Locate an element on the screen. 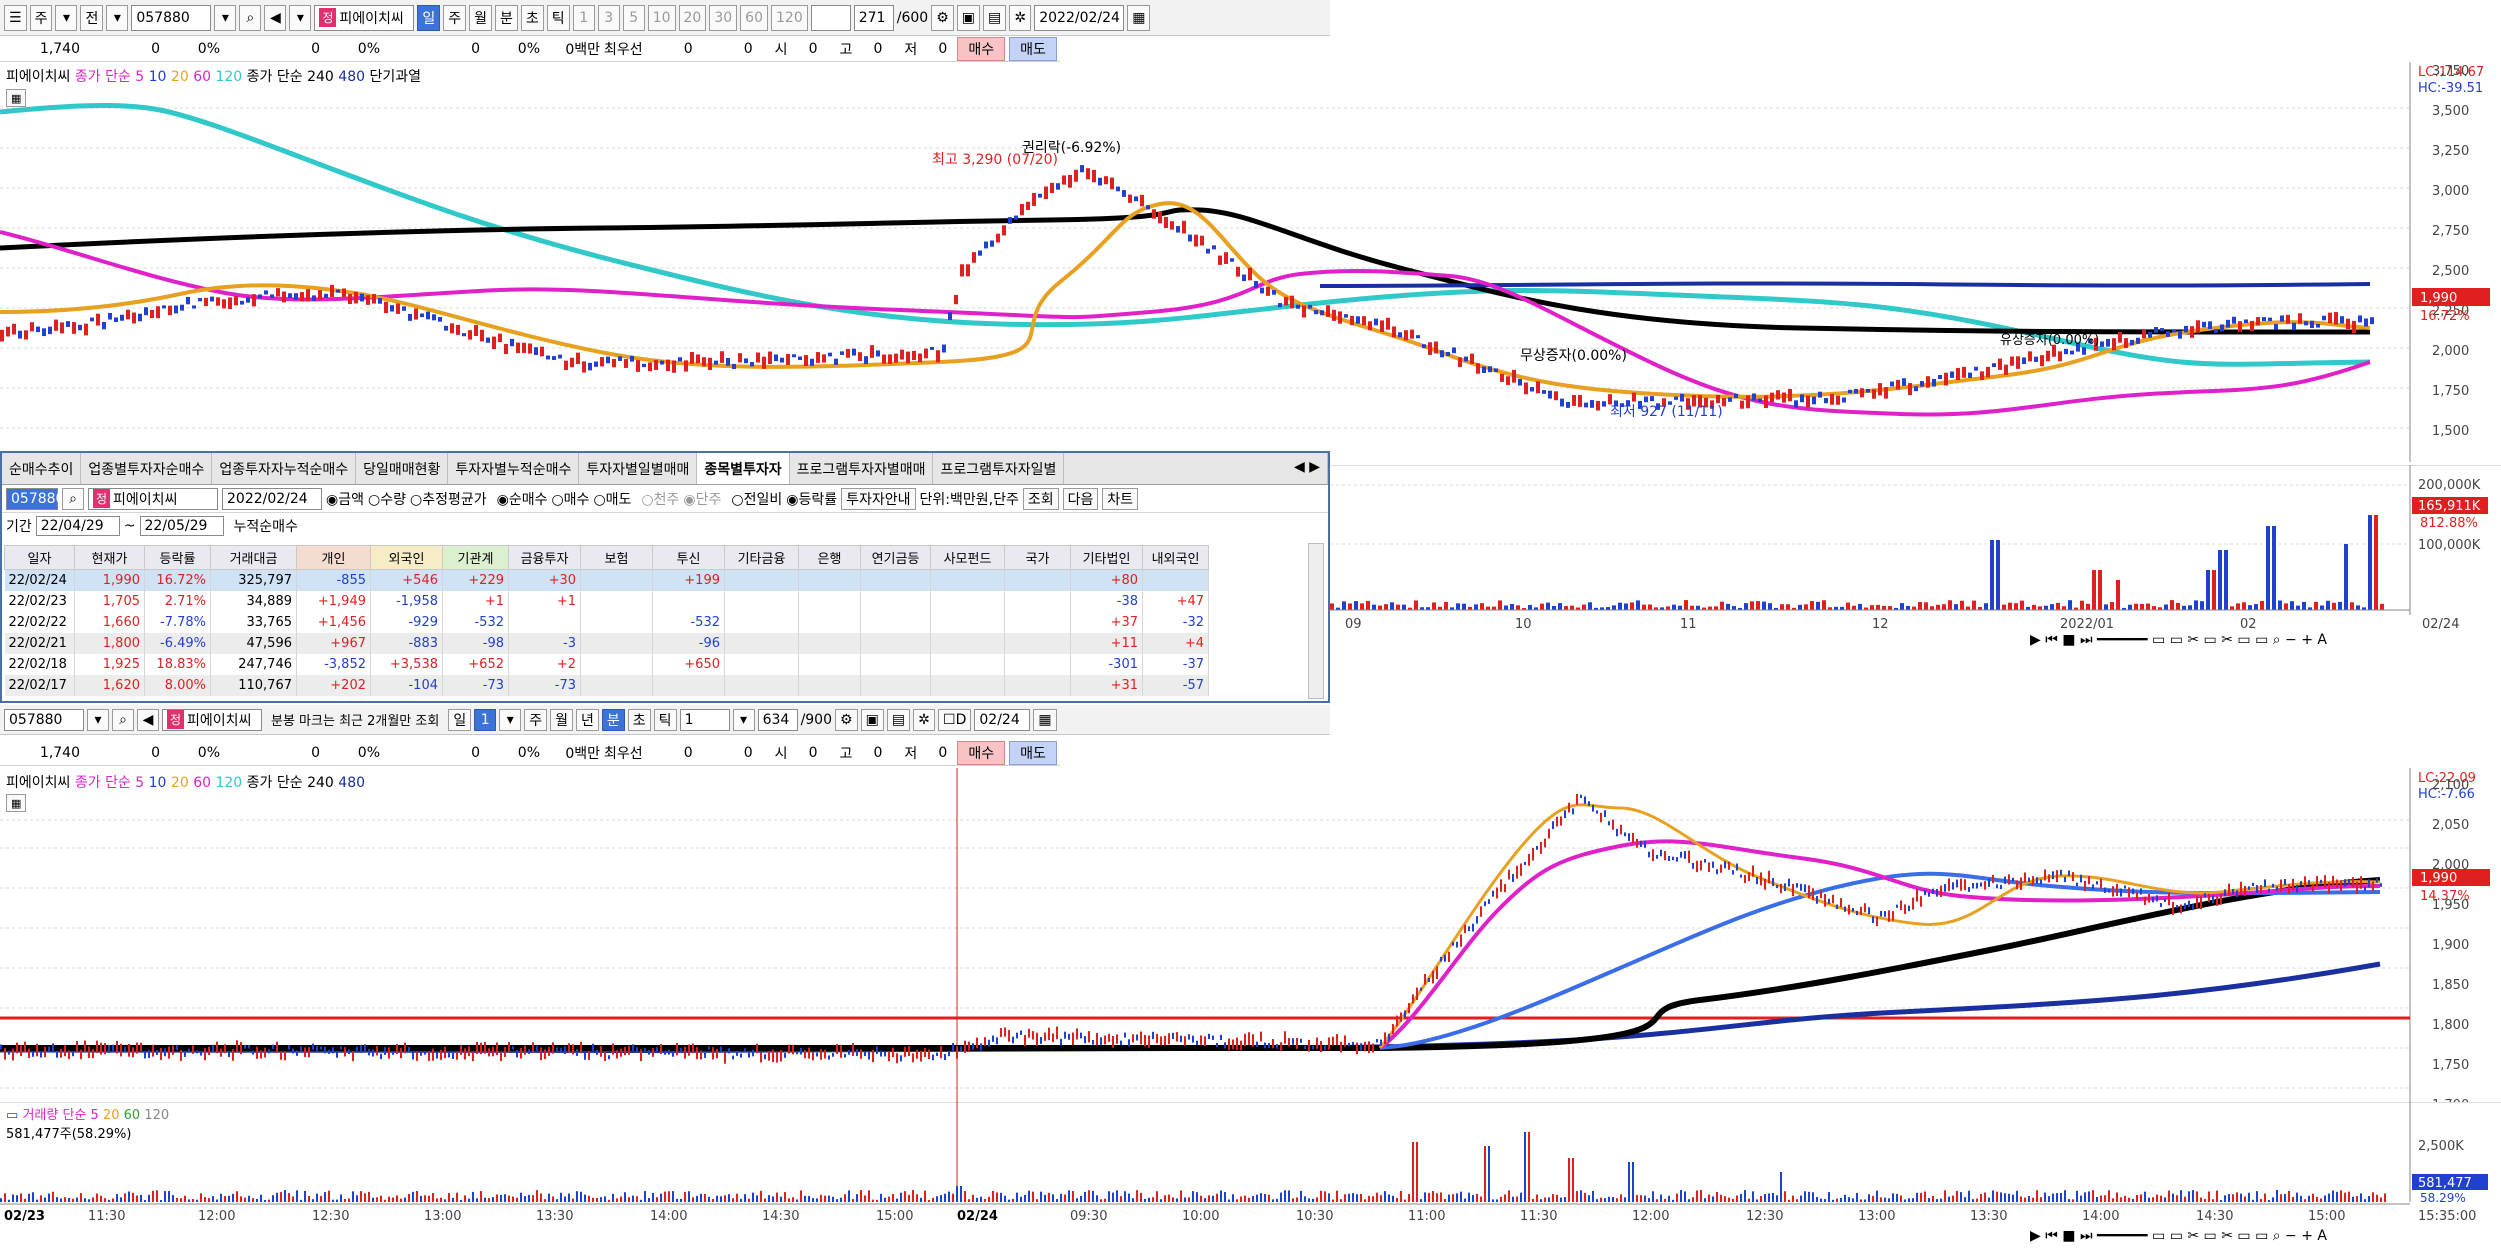 The width and height of the screenshot is (2501, 1252). radio-amount: ◉금액 is located at coordinates (345, 499).